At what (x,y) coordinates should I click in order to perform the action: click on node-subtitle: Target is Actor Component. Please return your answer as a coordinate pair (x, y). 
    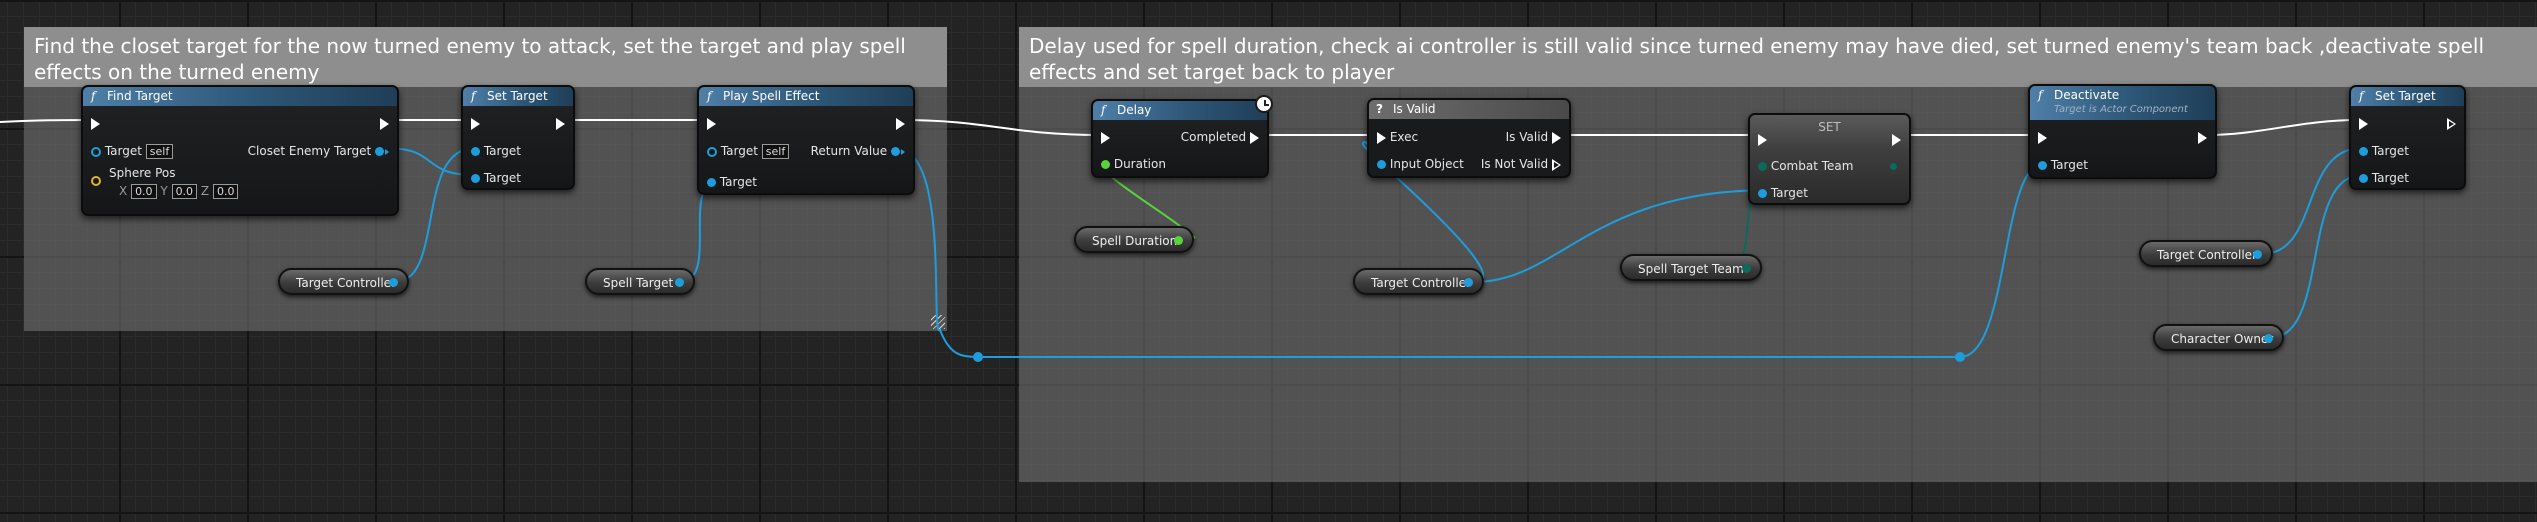
    Looking at the image, I should click on (2121, 109).